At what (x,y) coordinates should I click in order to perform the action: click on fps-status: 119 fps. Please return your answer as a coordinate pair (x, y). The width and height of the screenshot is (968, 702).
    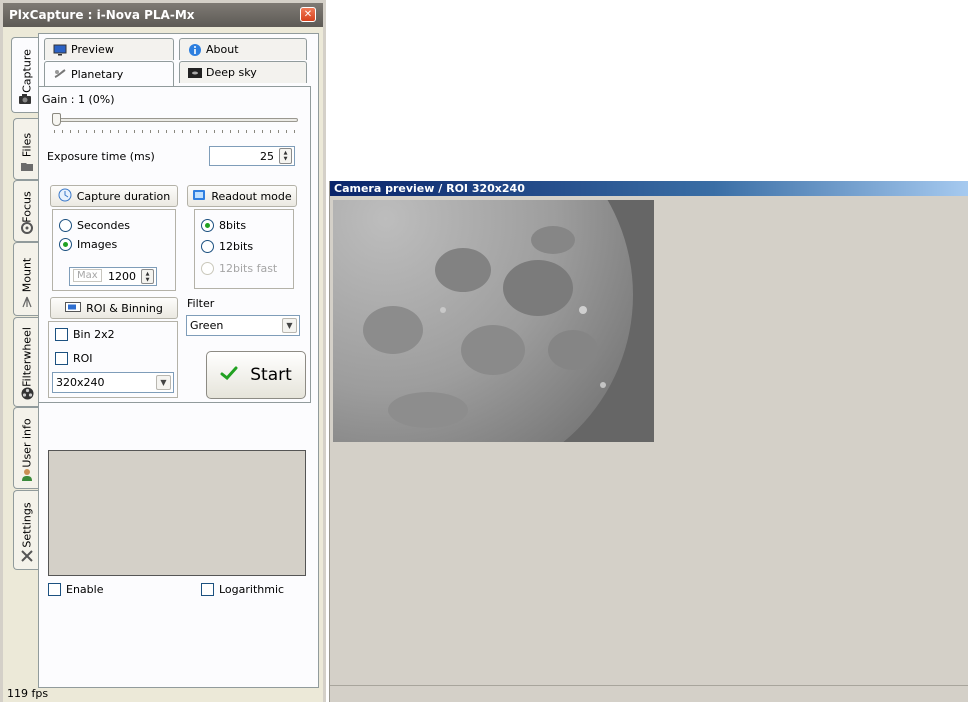
    Looking at the image, I should click on (28, 693).